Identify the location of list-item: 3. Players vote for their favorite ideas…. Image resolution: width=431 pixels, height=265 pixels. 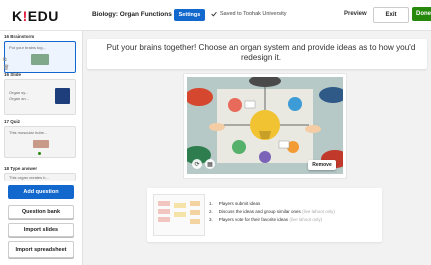
(272, 220).